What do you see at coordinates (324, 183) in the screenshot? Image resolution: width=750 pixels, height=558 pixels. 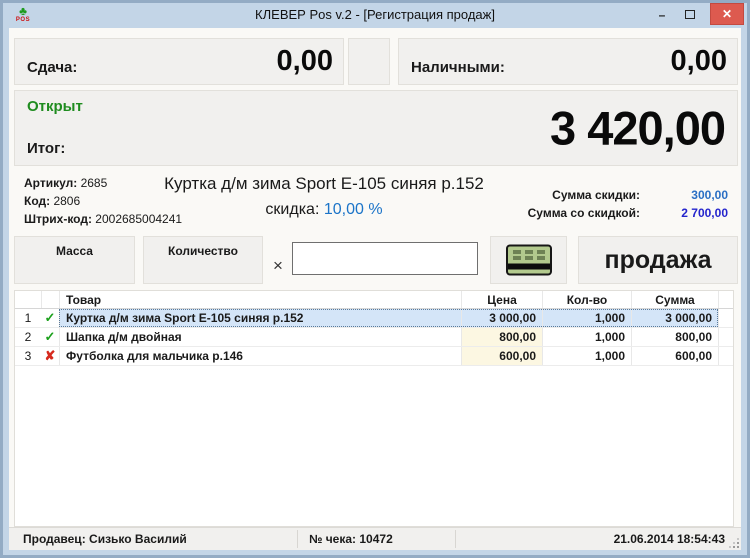 I see `current-product-name: Куртка д/м зима Sport E-105 синяя р.152` at bounding box center [324, 183].